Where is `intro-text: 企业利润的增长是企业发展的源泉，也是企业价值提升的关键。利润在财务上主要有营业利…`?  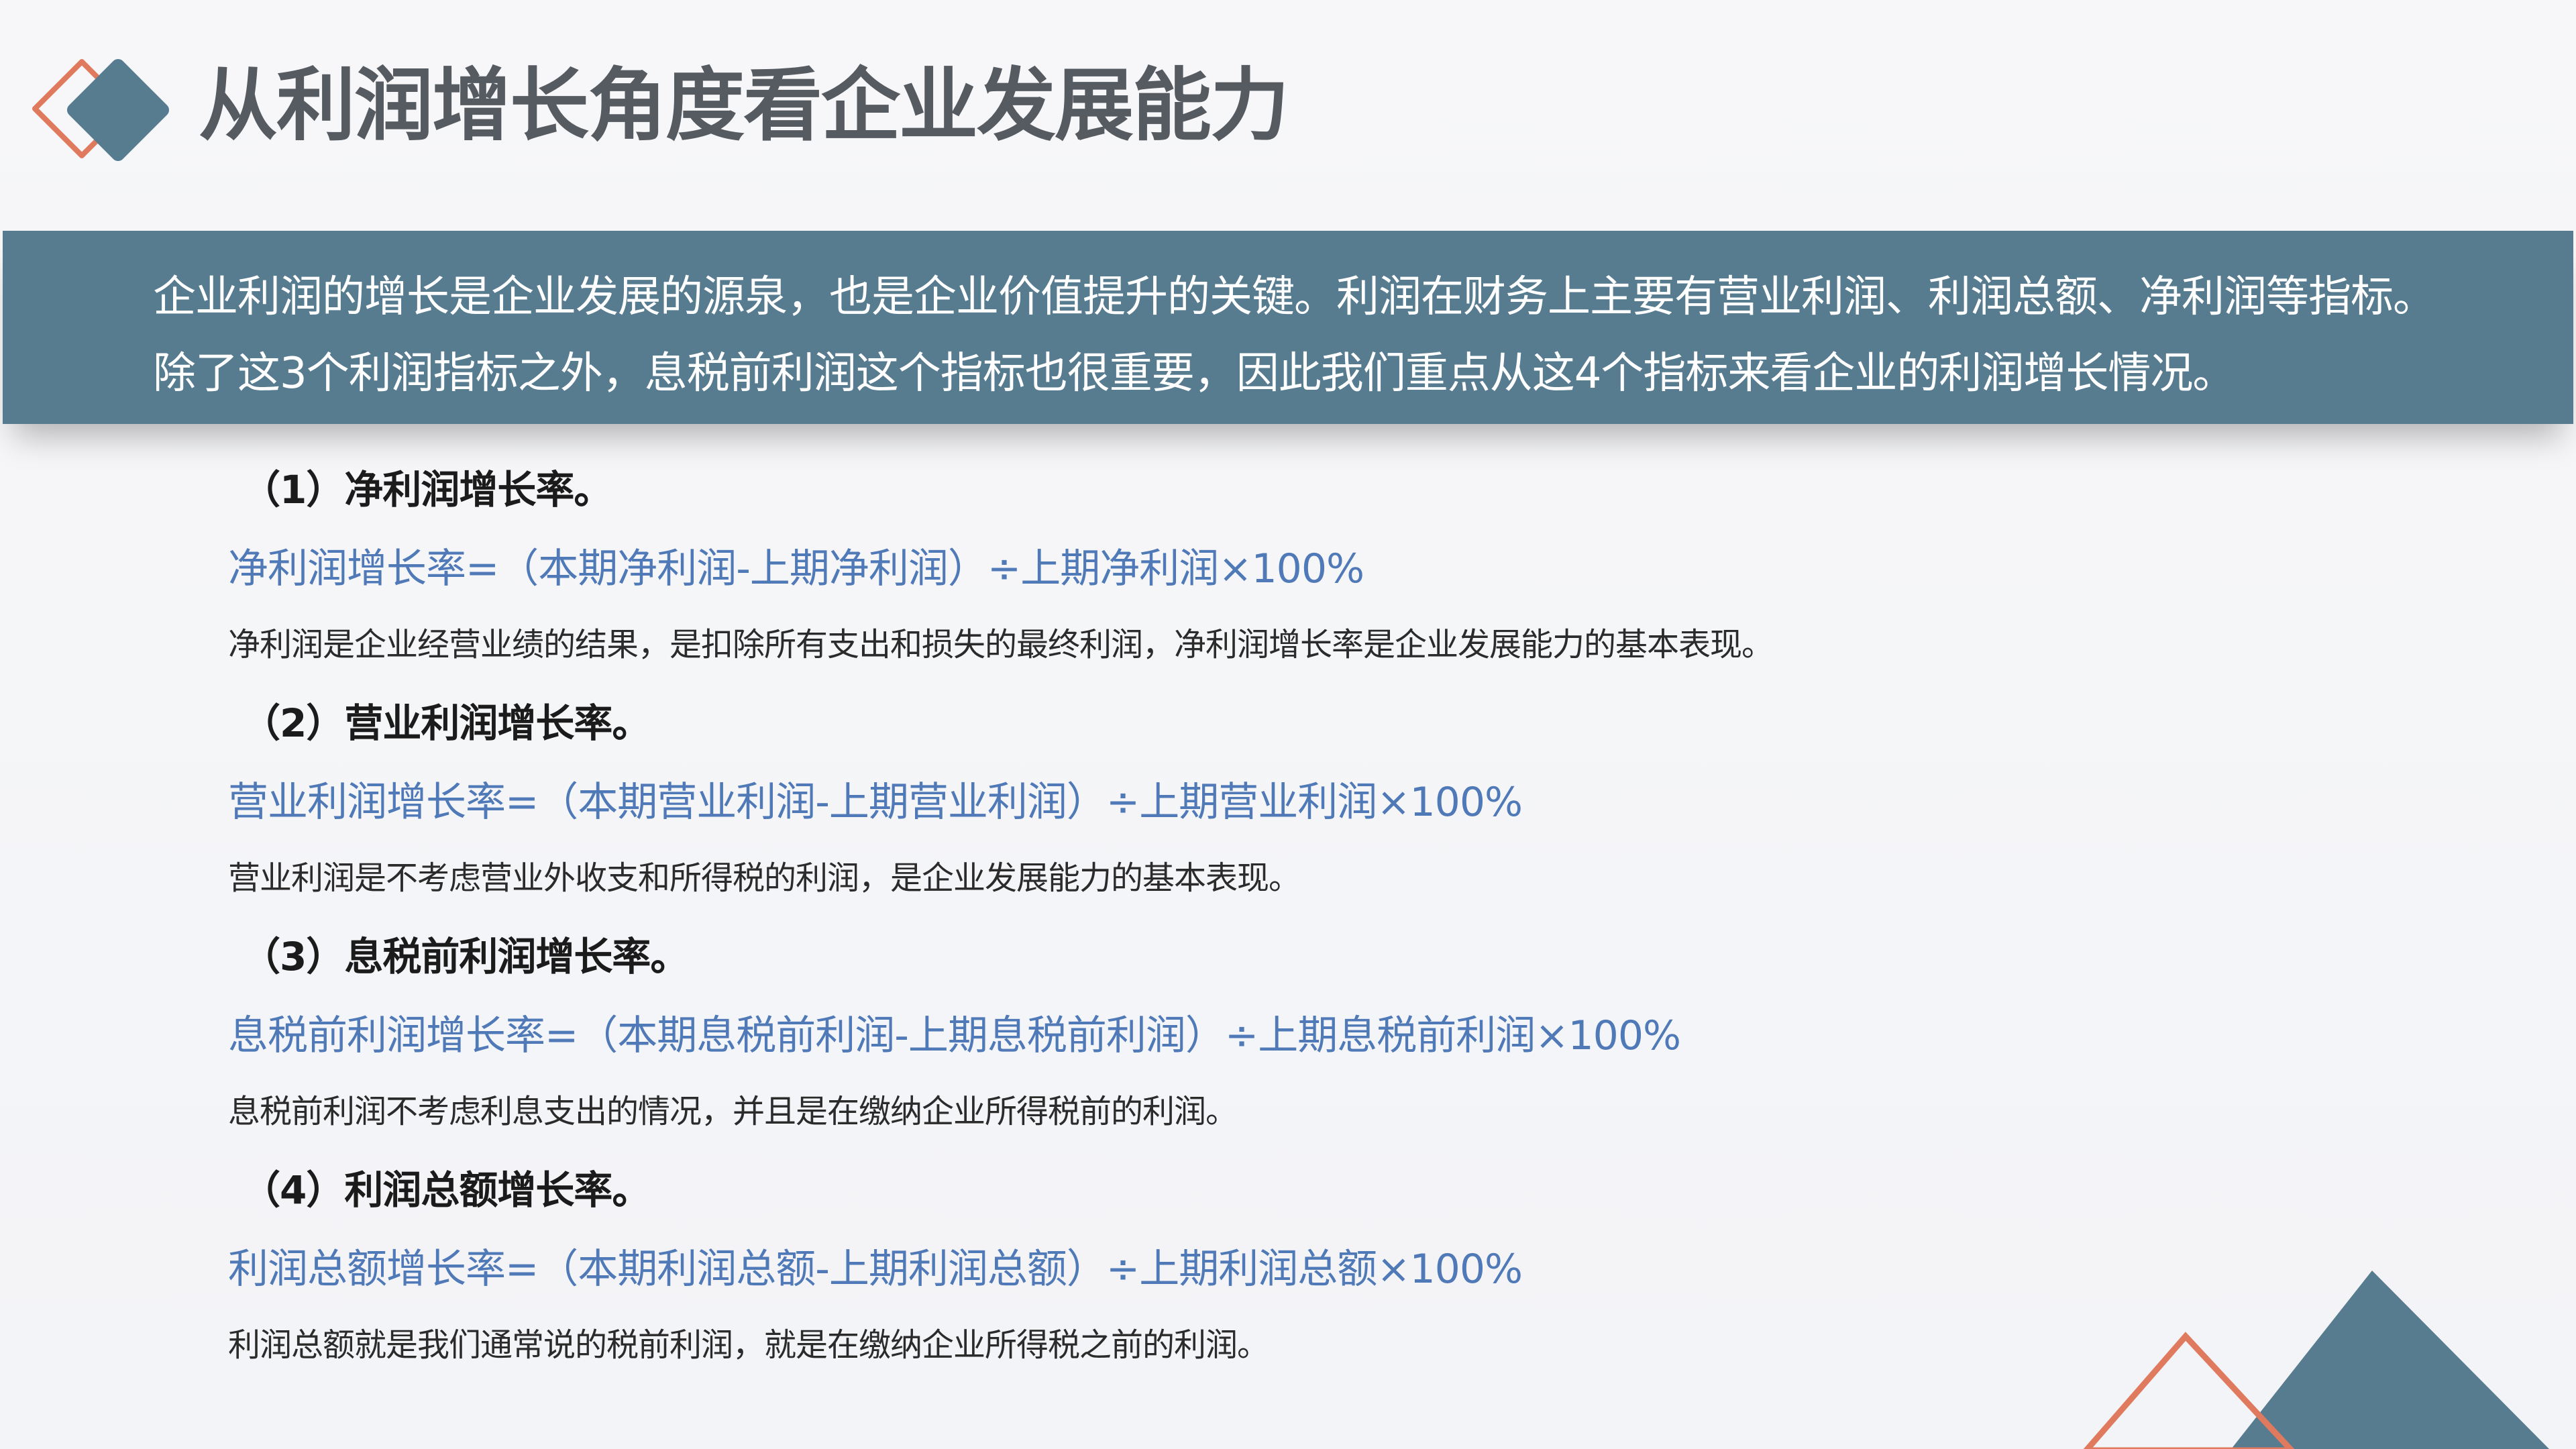 intro-text: 企业利润的增长是企业发展的源泉，也是企业价值提升的关键。利润在财务上主要有营业利… is located at coordinates (1294, 335).